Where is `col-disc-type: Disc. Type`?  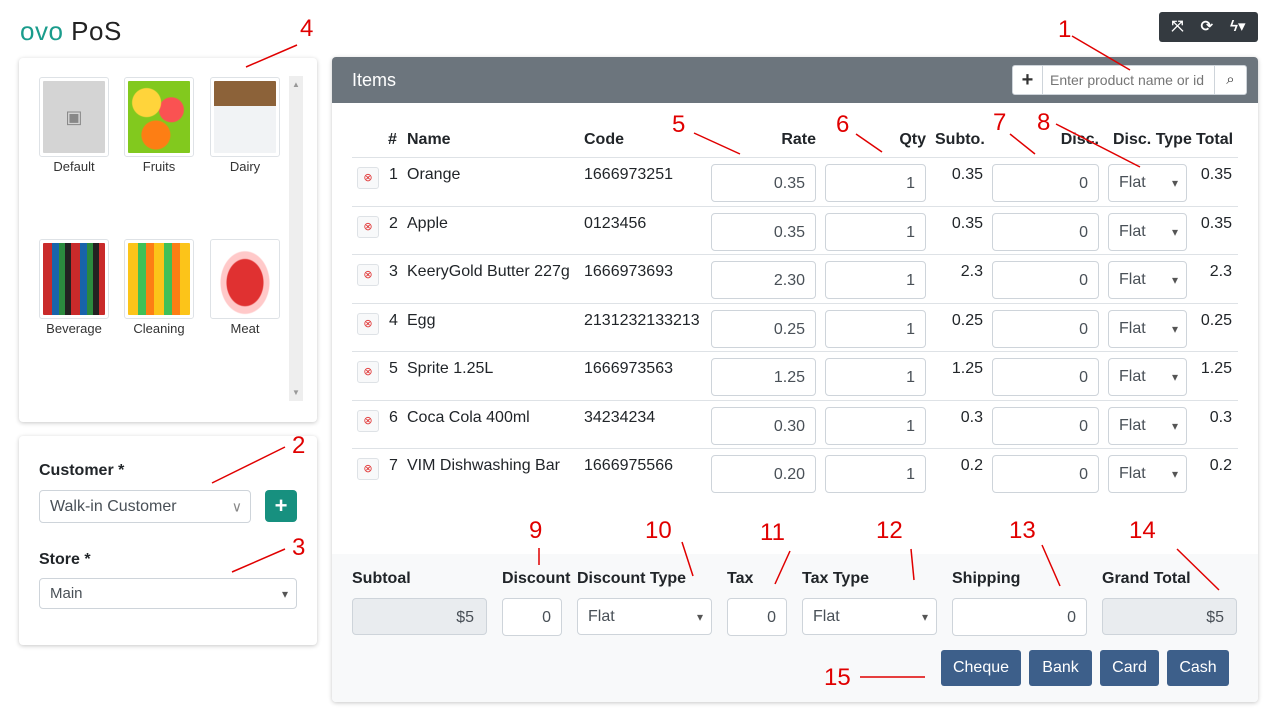 col-disc-type: Disc. Type is located at coordinates (1152, 139).